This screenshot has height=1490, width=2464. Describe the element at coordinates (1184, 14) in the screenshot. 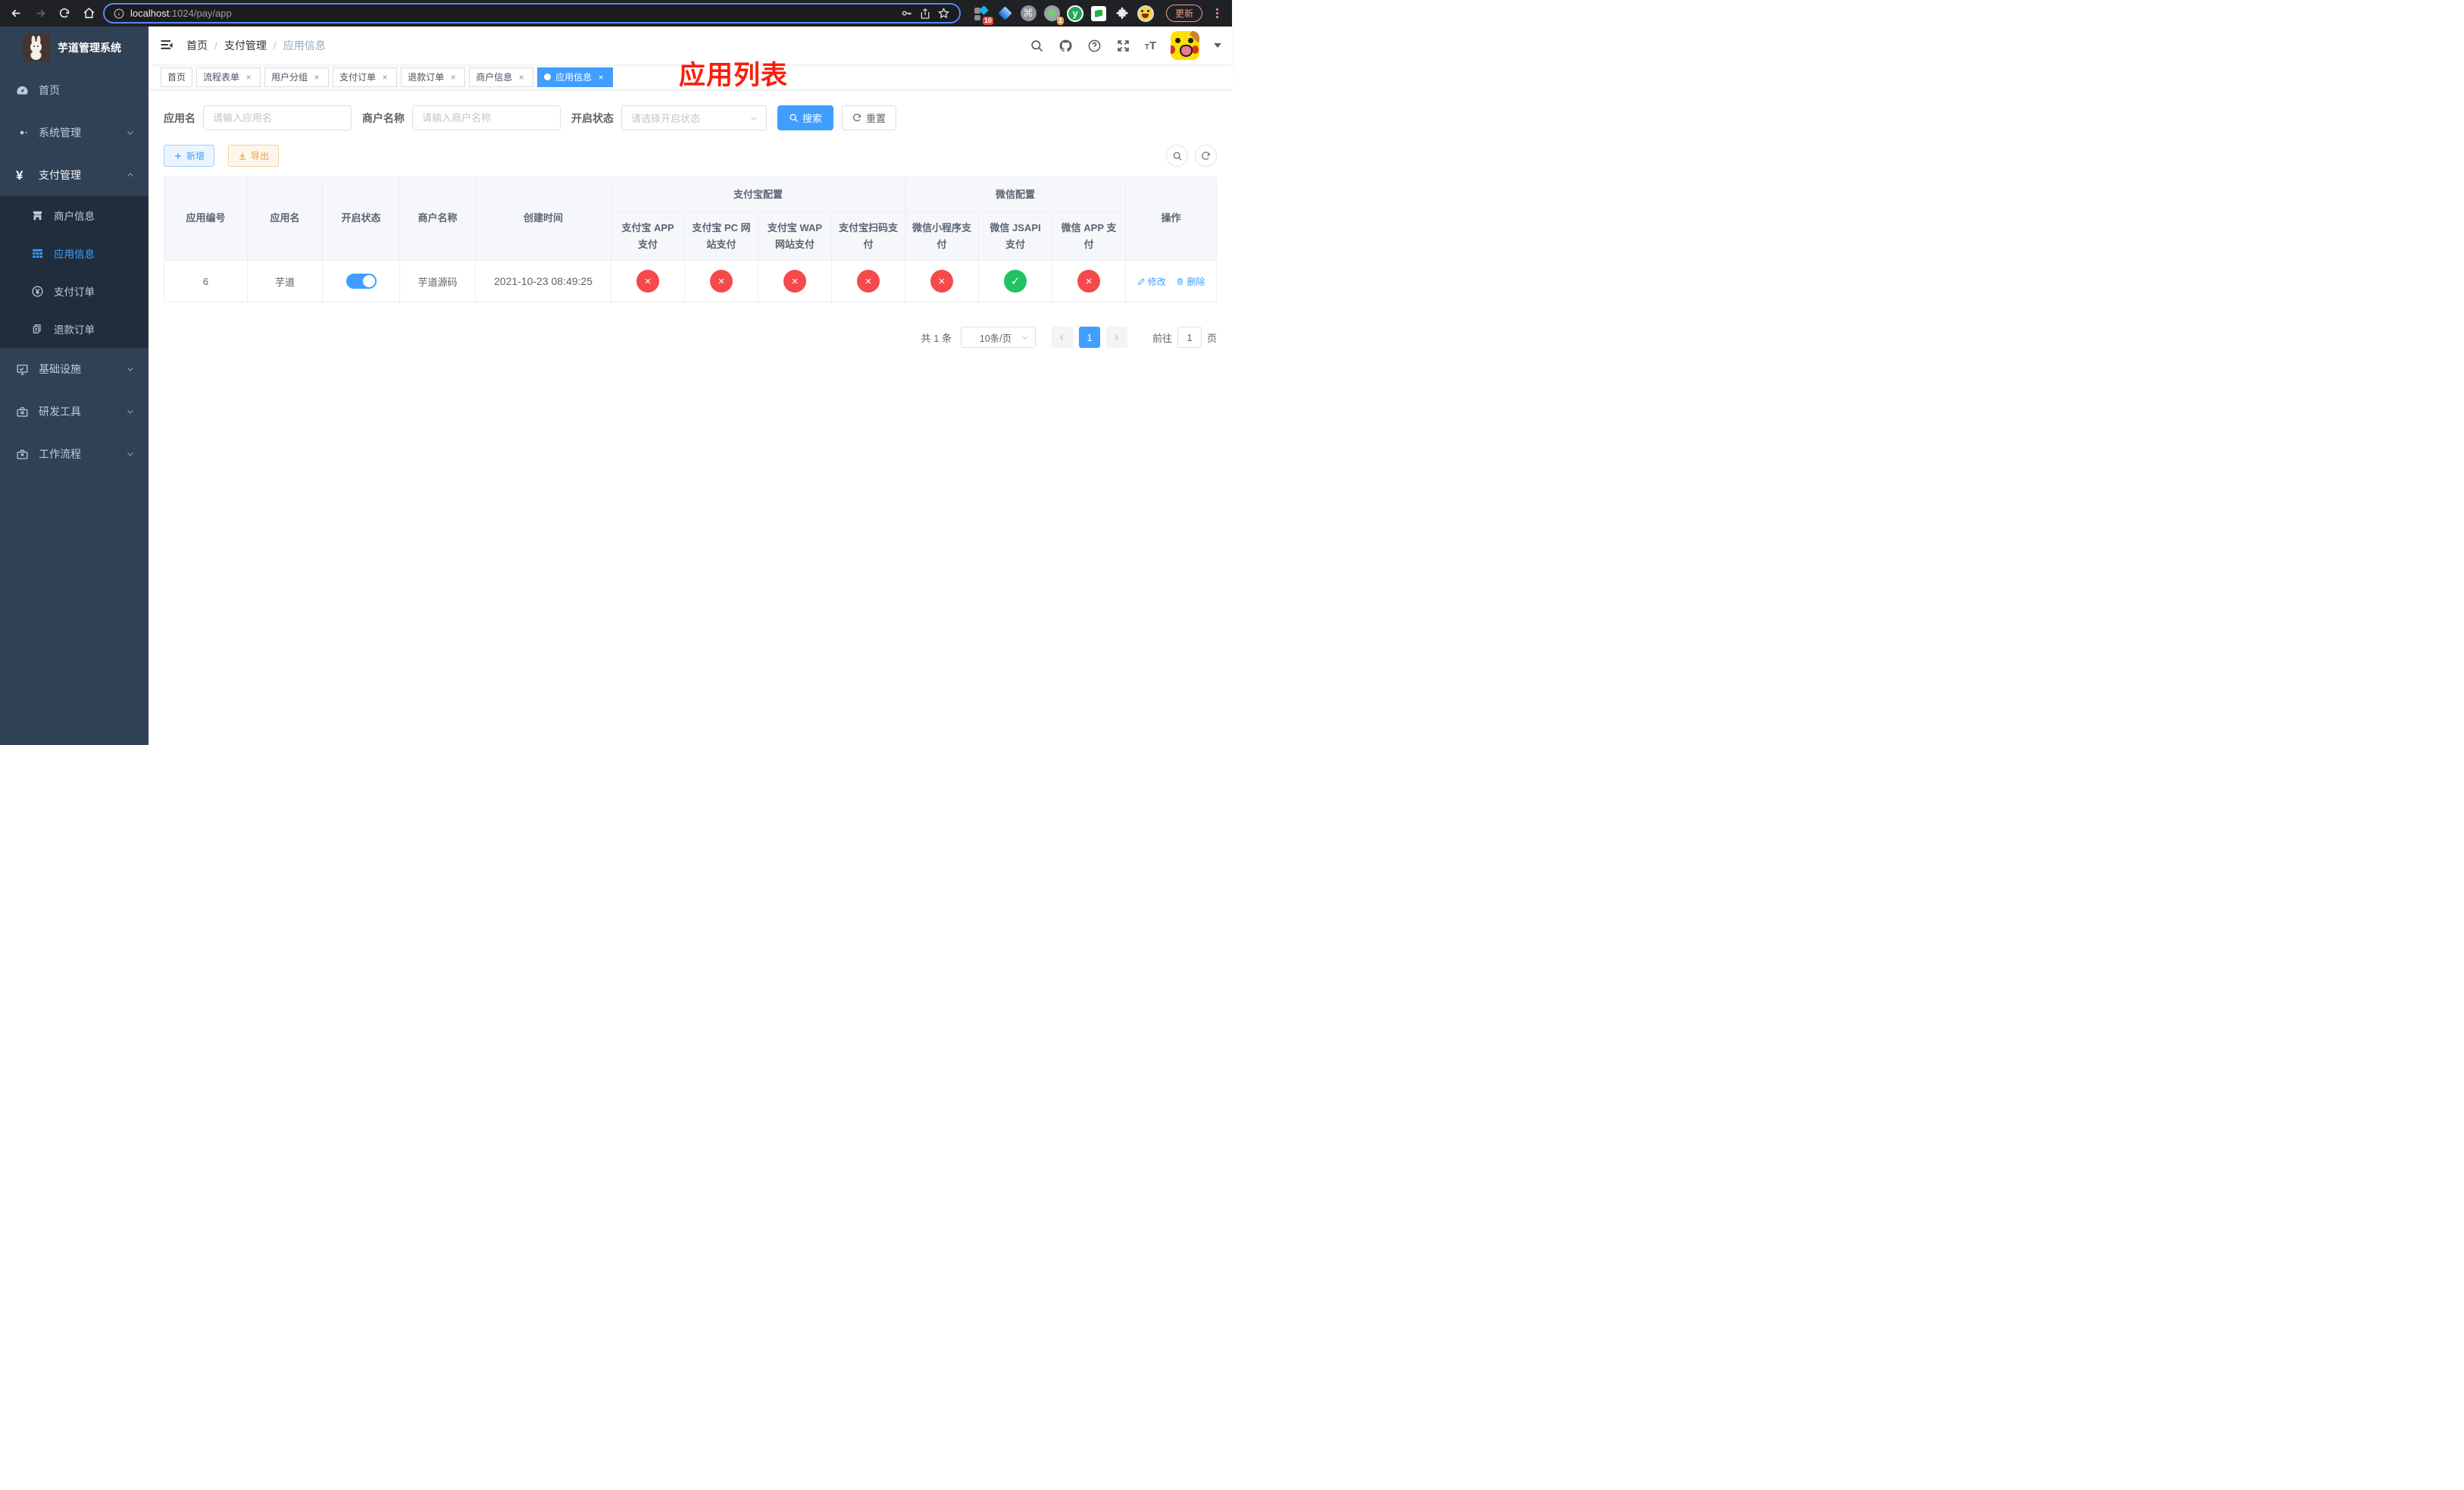

I see `chrome-update-button: 更新` at that location.